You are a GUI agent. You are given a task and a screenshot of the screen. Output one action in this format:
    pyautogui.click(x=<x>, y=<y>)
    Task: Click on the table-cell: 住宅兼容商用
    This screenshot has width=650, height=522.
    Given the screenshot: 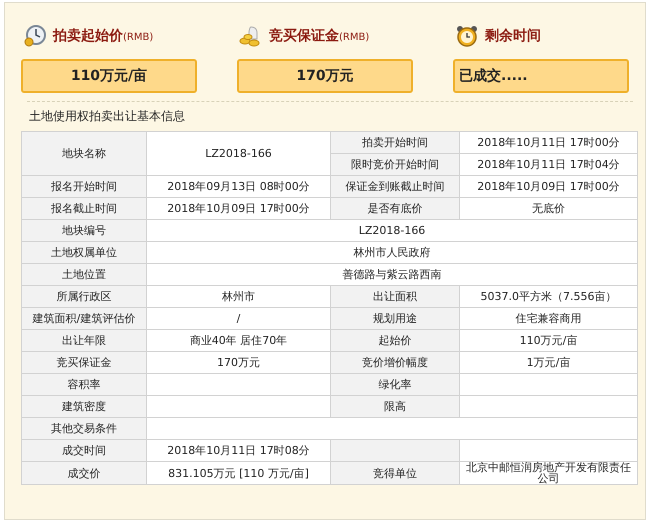 What is the action you would take?
    pyautogui.click(x=549, y=319)
    